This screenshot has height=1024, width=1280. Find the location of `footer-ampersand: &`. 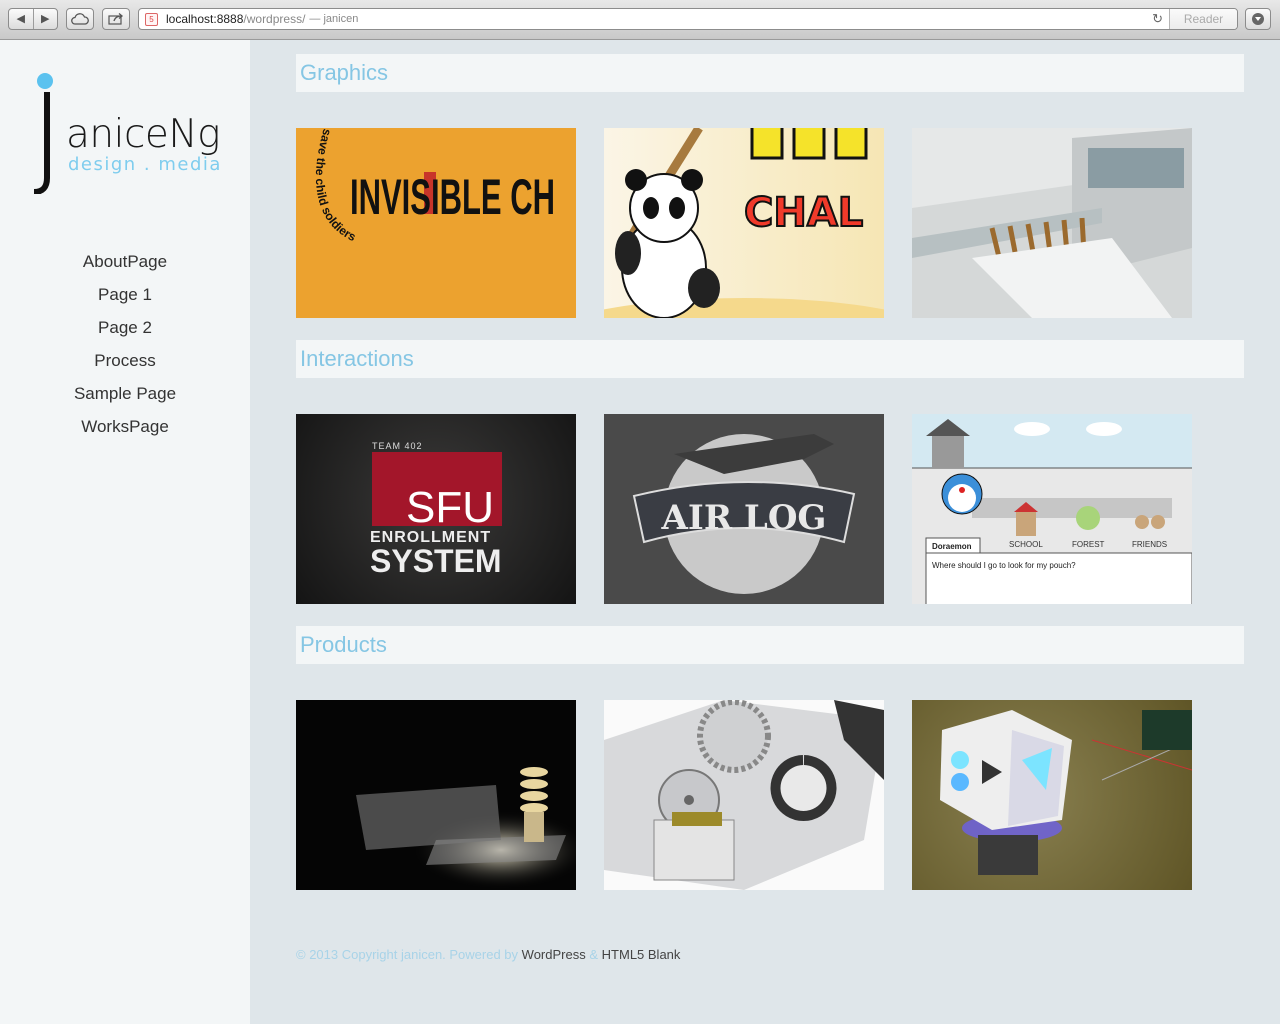

footer-ampersand: & is located at coordinates (594, 954).